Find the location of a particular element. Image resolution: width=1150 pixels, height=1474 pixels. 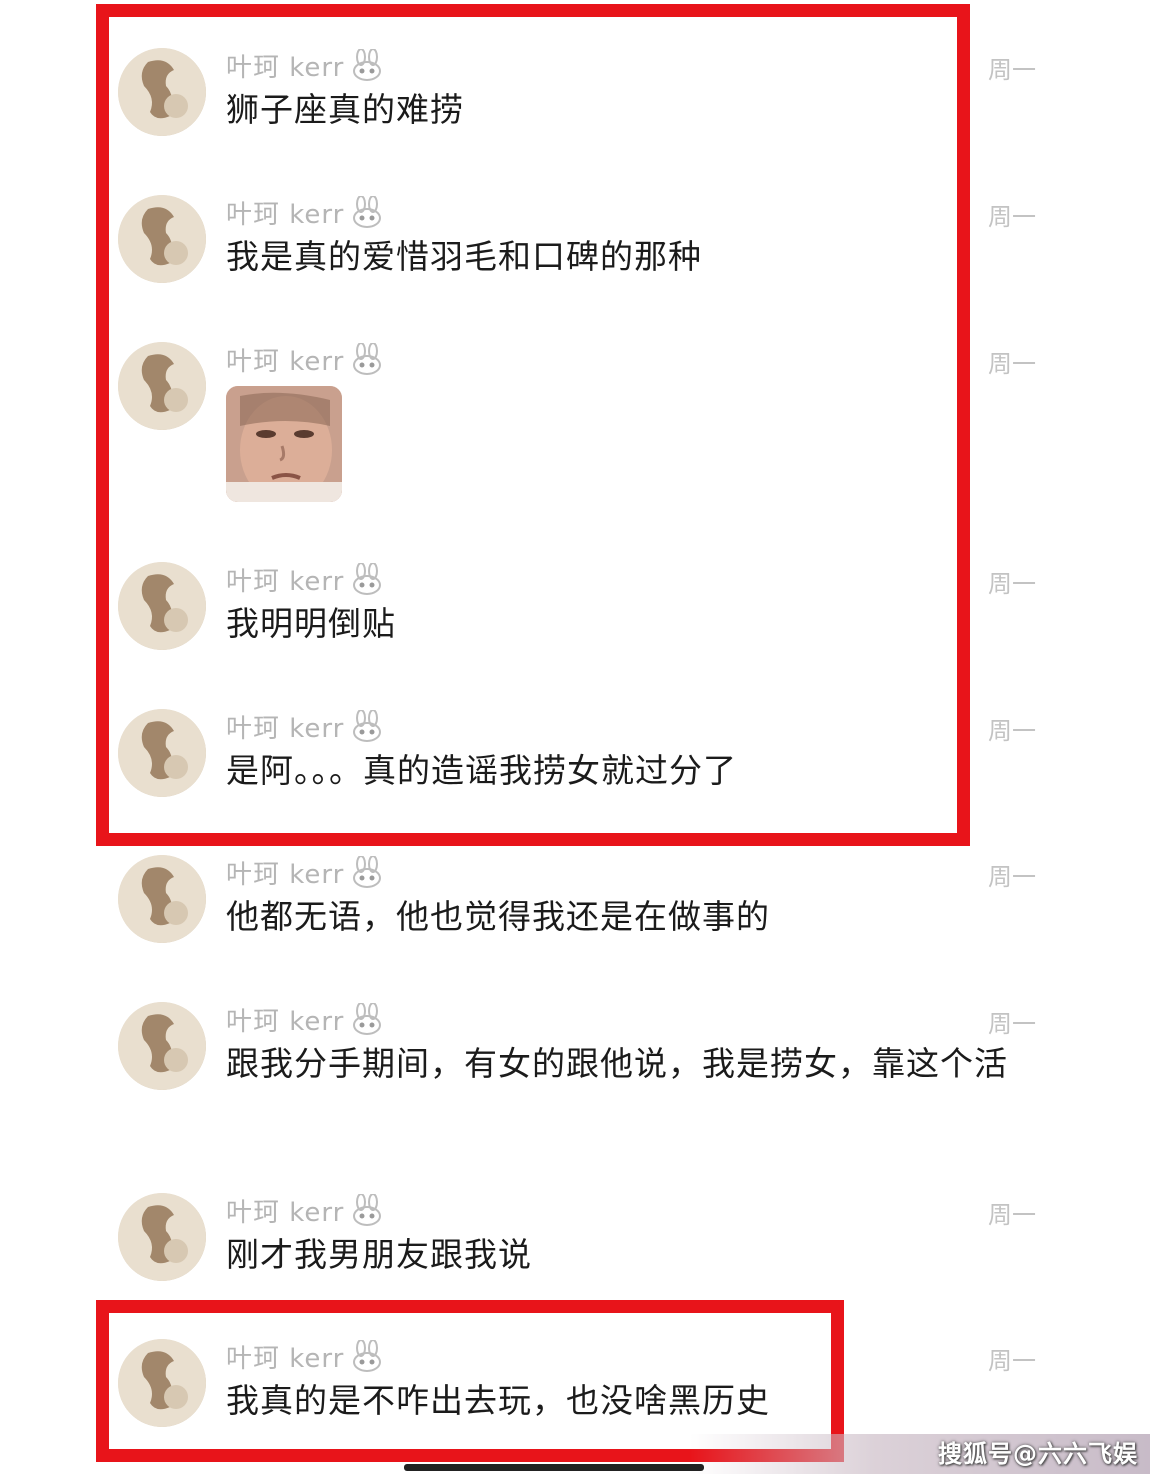

watermark: 搜狐号@六六飞娱 is located at coordinates (1038, 1454).